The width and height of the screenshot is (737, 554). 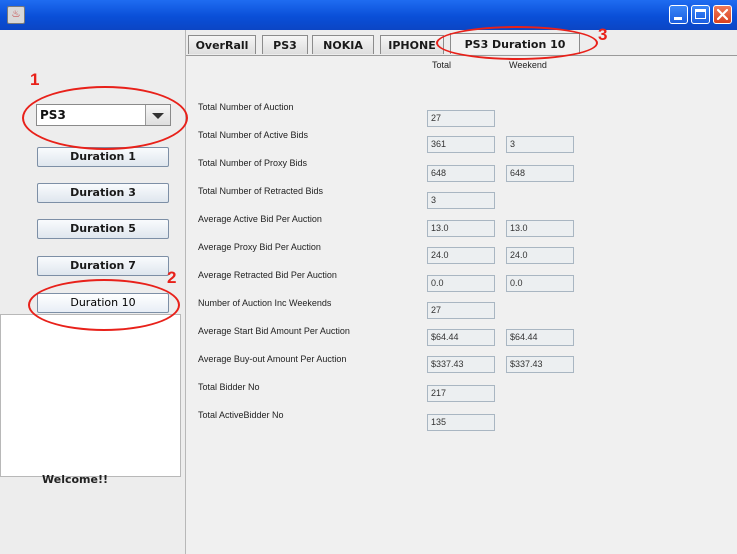 What do you see at coordinates (540, 364) in the screenshot?
I see `stat-weekend-field: $337.43` at bounding box center [540, 364].